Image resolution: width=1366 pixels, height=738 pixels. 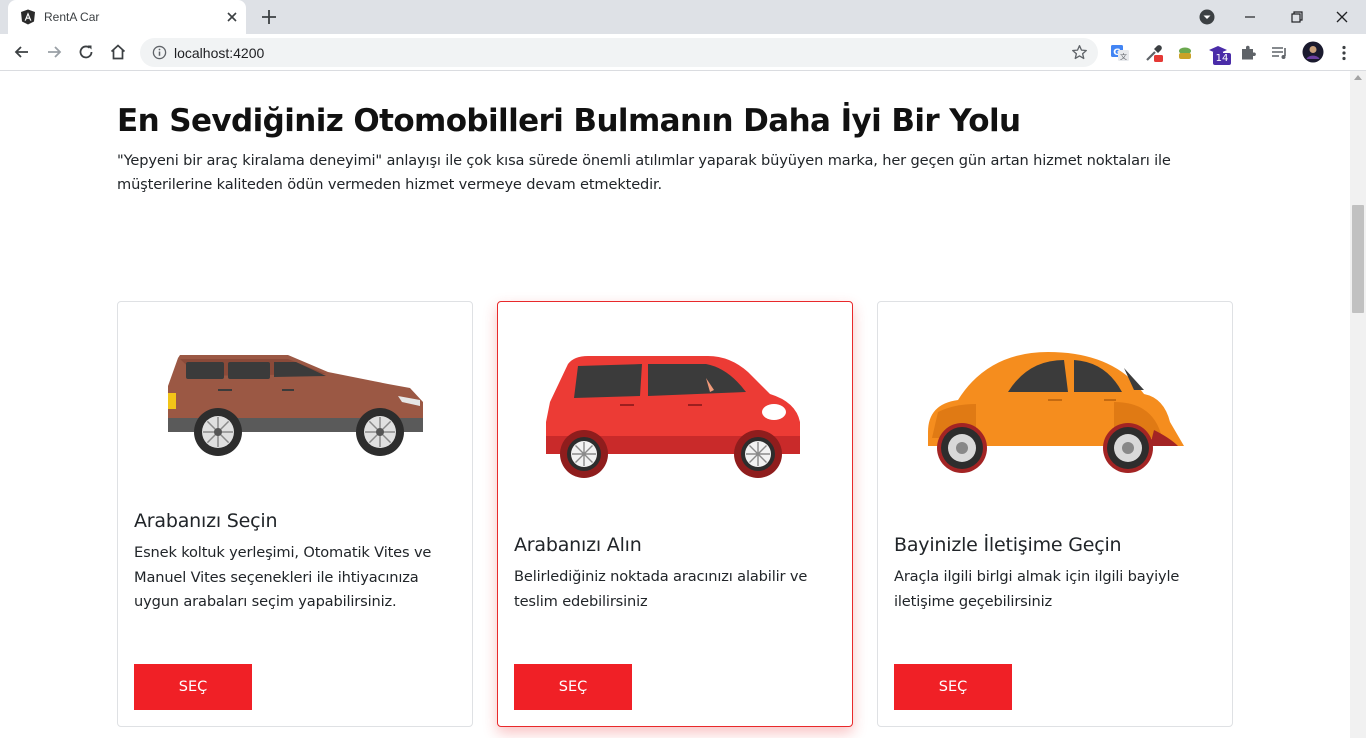 I want to click on svg-text: 文, so click(x=1123, y=56).